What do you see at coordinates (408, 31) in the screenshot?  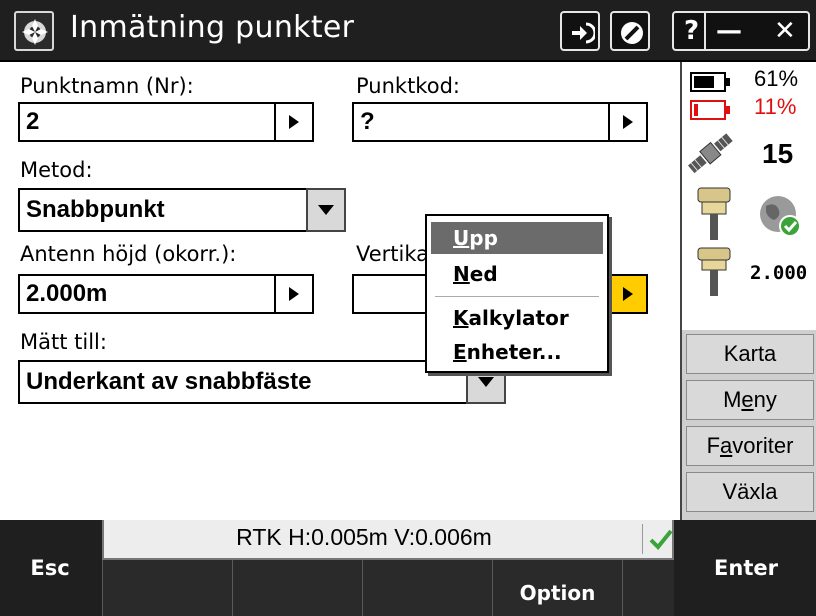 I see `title-bar: Inmätning punkter ? — ✕` at bounding box center [408, 31].